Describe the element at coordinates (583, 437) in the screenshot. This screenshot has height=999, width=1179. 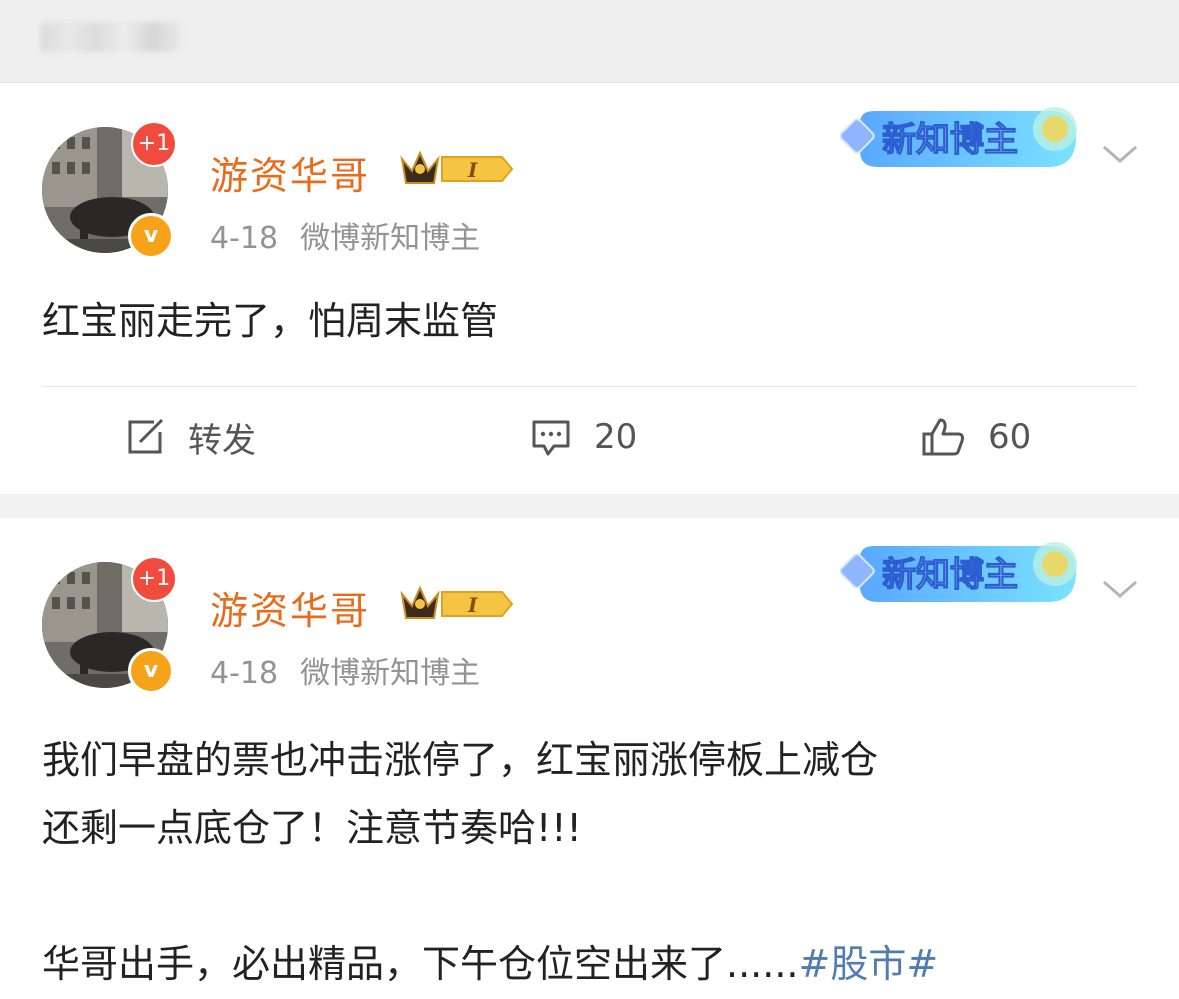
I see `comment-button: 20` at that location.